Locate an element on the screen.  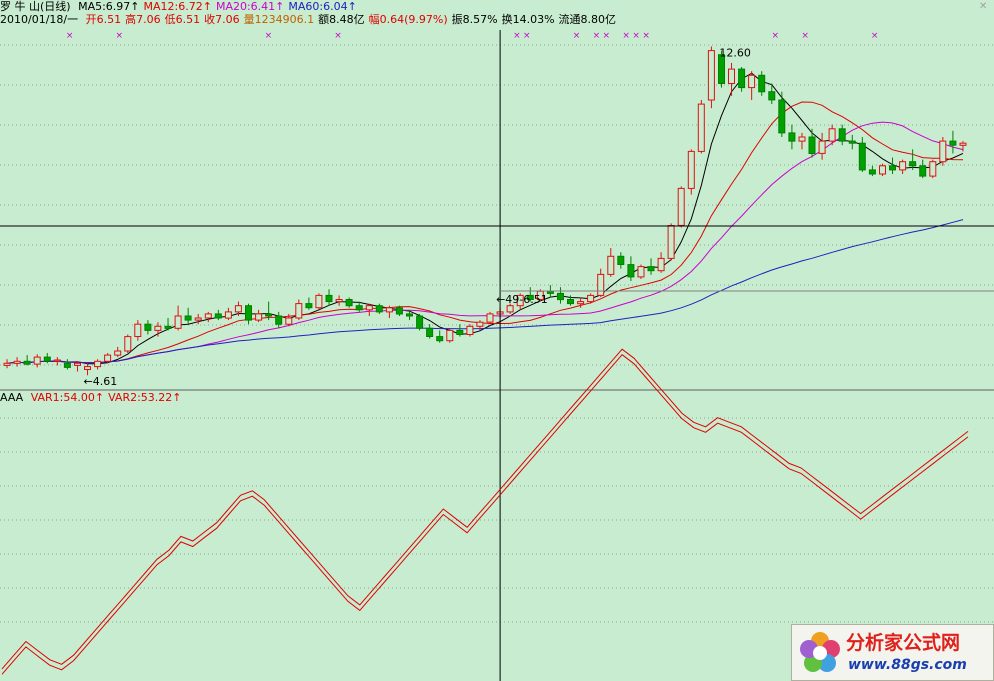
indicator-label-1: VAR2:53.22↑ is located at coordinates (145, 397).